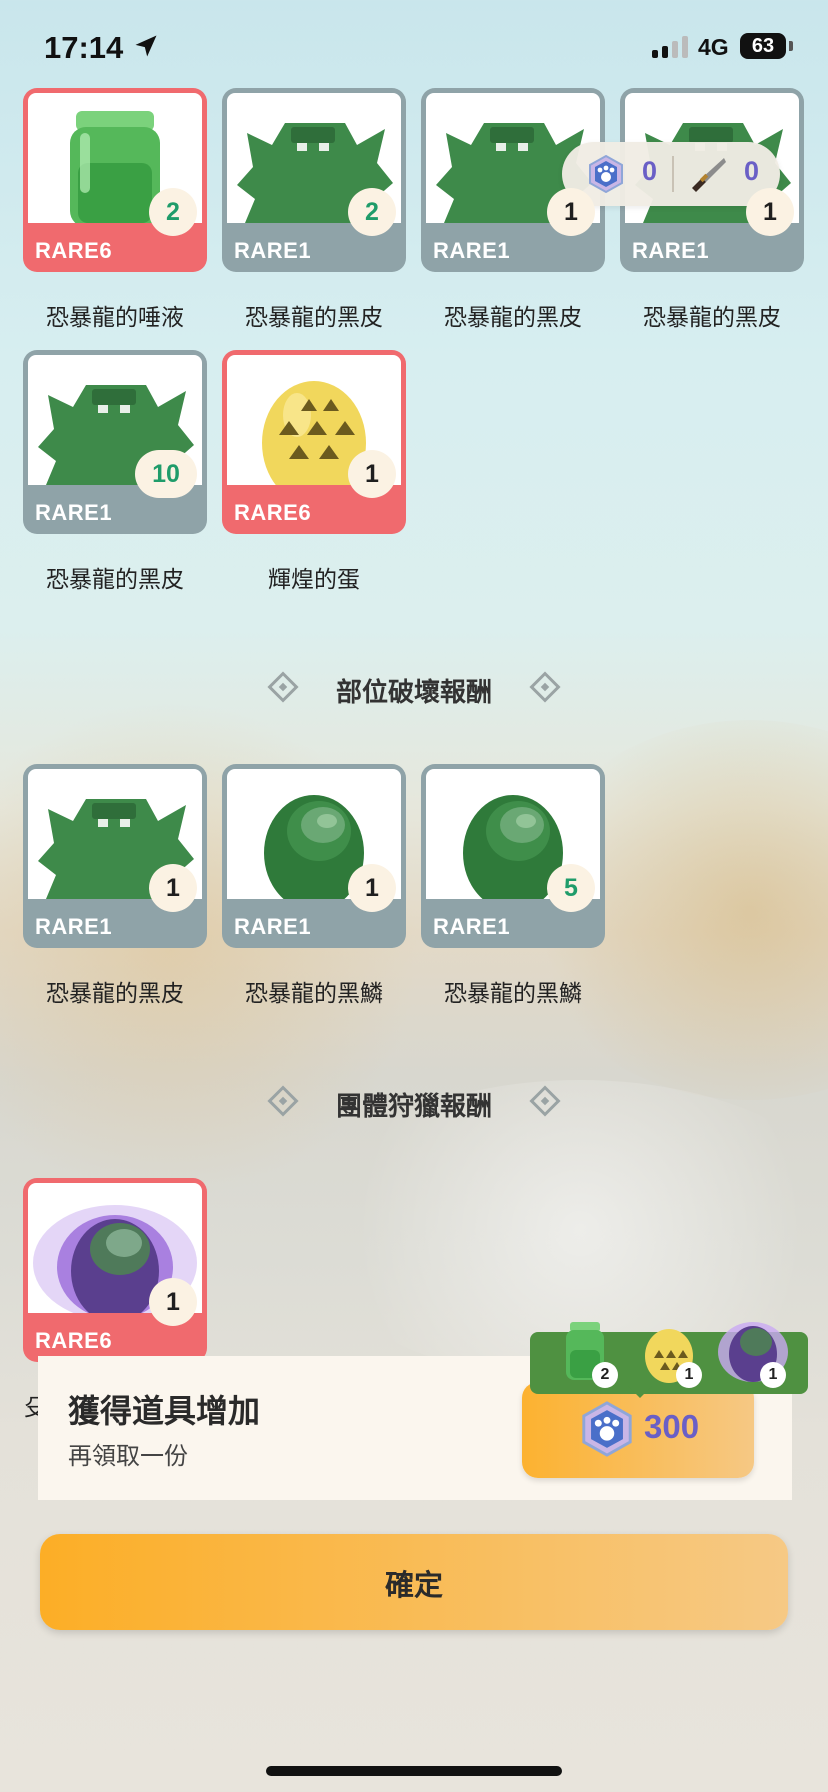 The image size is (828, 1792). What do you see at coordinates (650, 171) in the screenshot?
I see `paw-count: 0` at bounding box center [650, 171].